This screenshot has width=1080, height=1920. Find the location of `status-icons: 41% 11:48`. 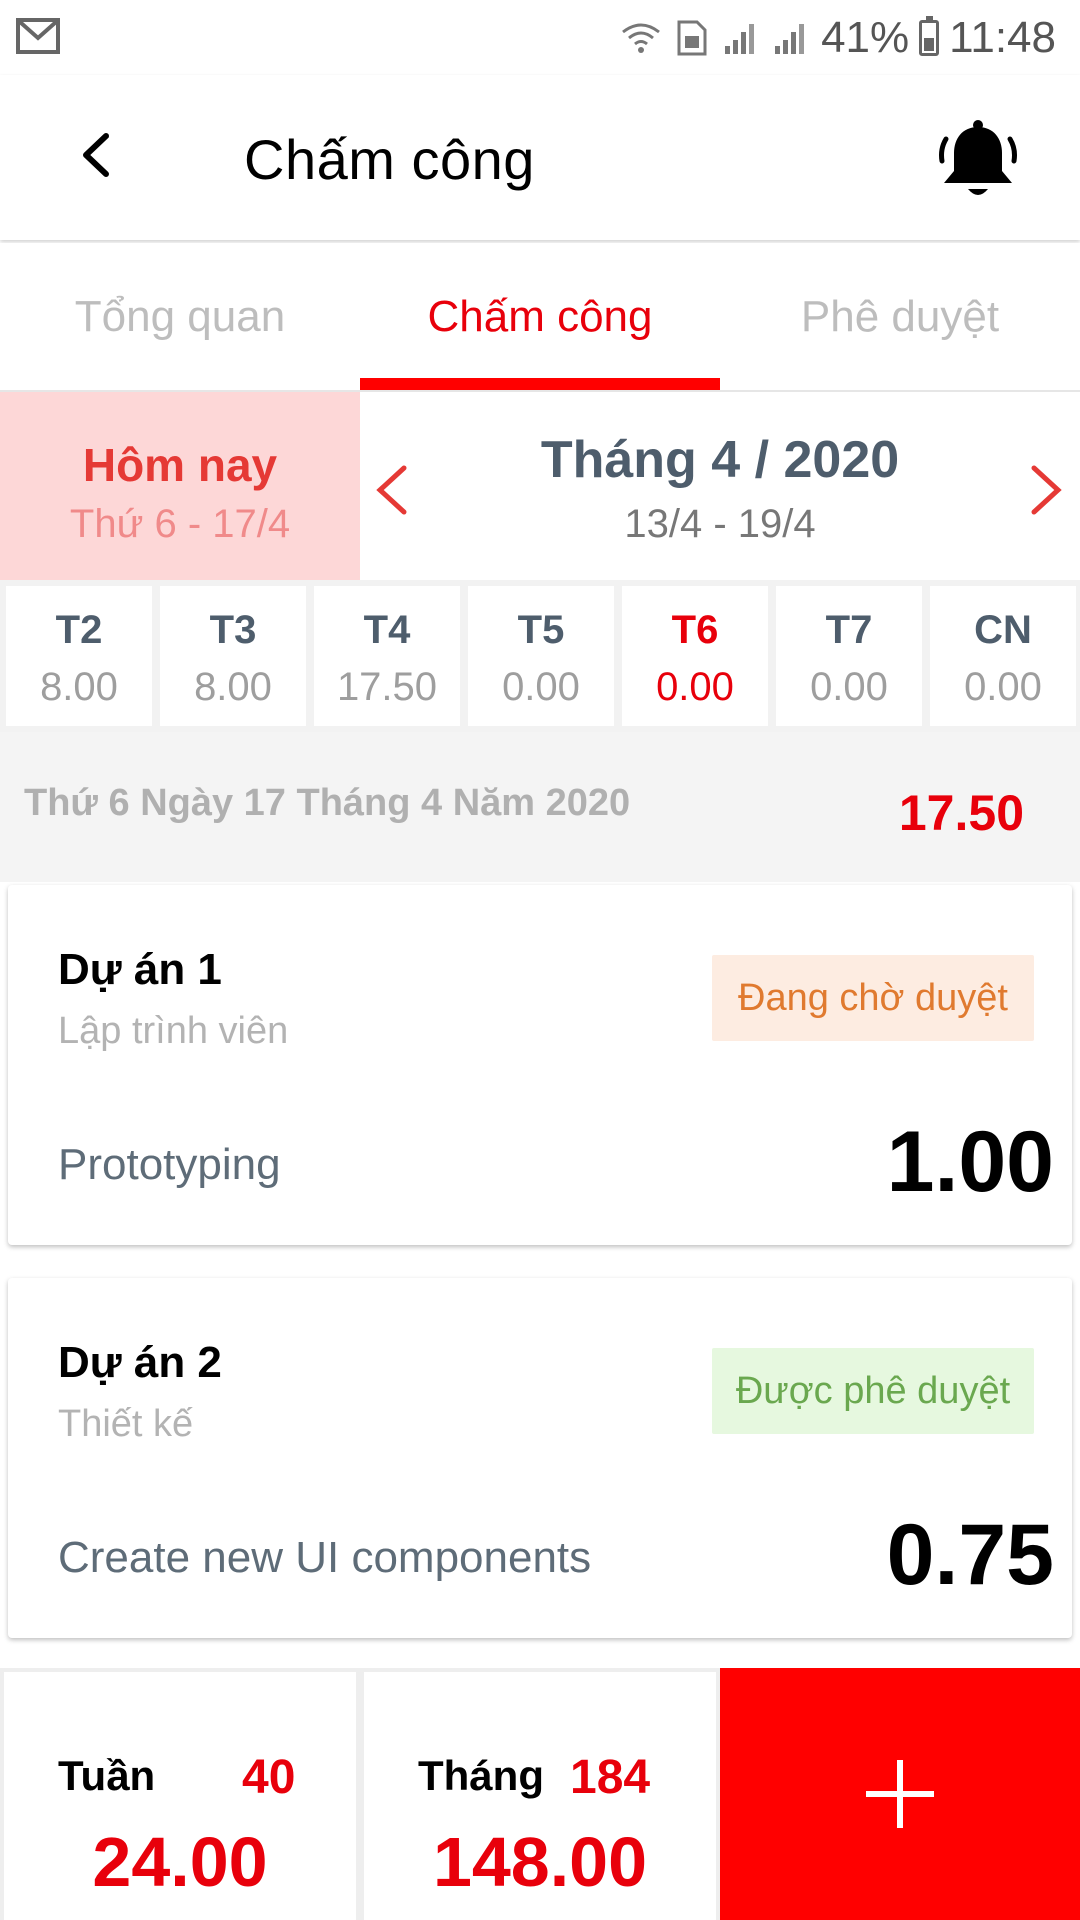

status-icons: 41% 11:48 is located at coordinates (838, 38).